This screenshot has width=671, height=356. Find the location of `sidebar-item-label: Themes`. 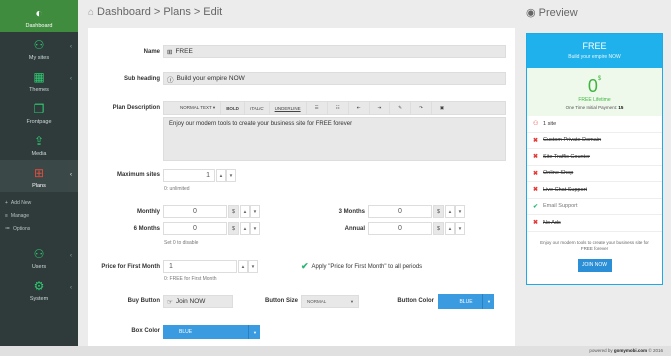

sidebar-item-label: Themes is located at coordinates (39, 90).